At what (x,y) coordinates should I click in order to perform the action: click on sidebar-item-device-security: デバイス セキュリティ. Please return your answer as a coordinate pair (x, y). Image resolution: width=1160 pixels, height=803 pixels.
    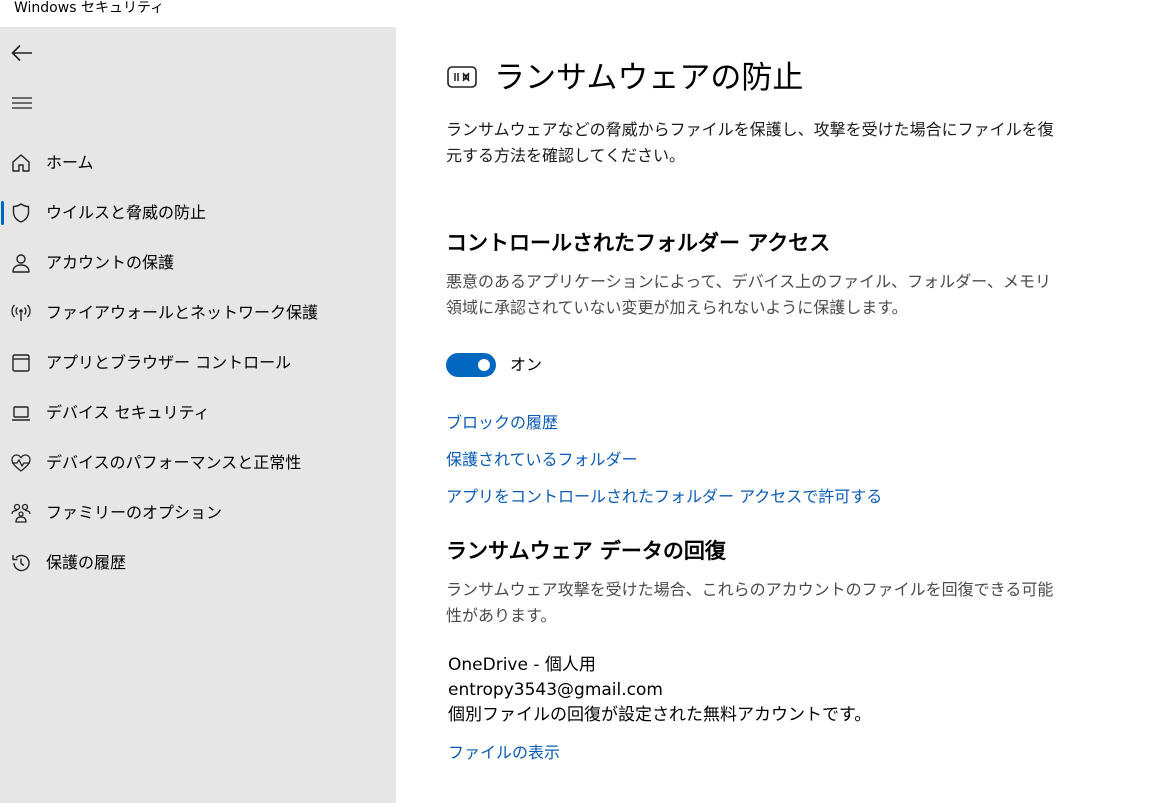
    Looking at the image, I should click on (198, 413).